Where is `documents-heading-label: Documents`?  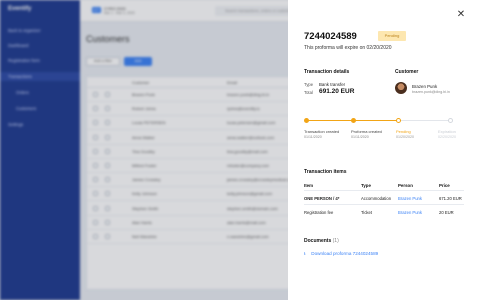 documents-heading-label: Documents is located at coordinates (318, 241).